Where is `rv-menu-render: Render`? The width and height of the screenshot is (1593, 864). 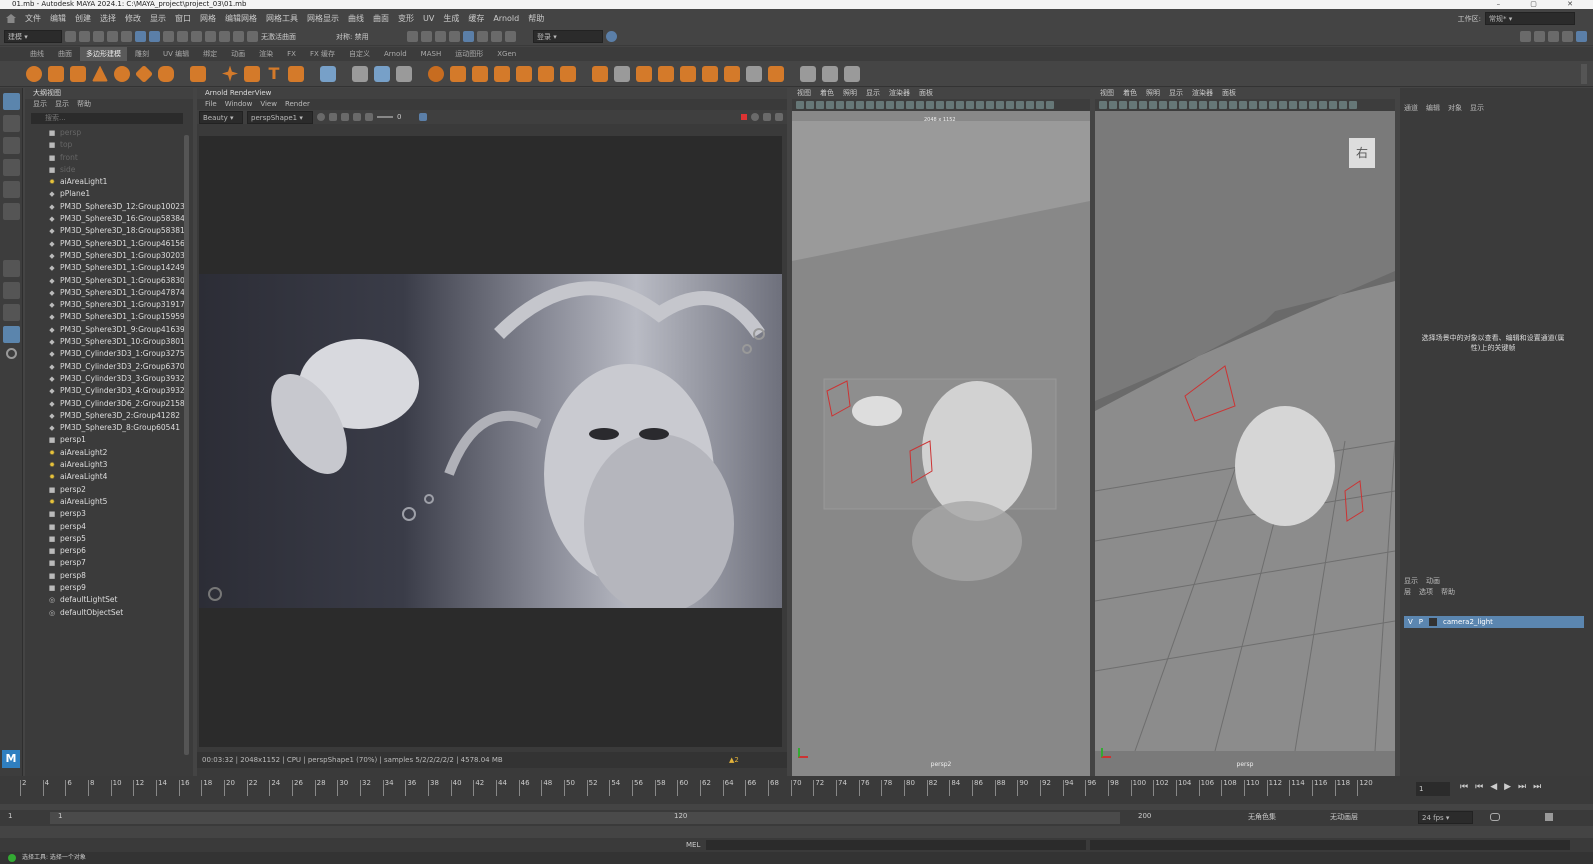
rv-menu-render: Render is located at coordinates (297, 104).